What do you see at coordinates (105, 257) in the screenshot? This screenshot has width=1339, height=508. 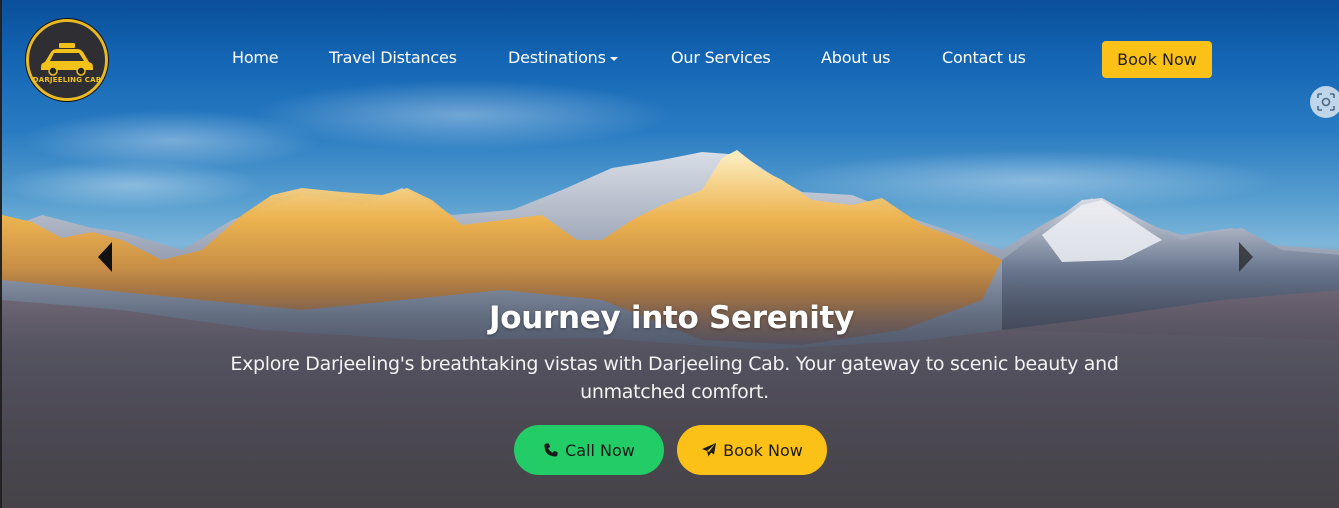 I see `carousel-prev-icon` at bounding box center [105, 257].